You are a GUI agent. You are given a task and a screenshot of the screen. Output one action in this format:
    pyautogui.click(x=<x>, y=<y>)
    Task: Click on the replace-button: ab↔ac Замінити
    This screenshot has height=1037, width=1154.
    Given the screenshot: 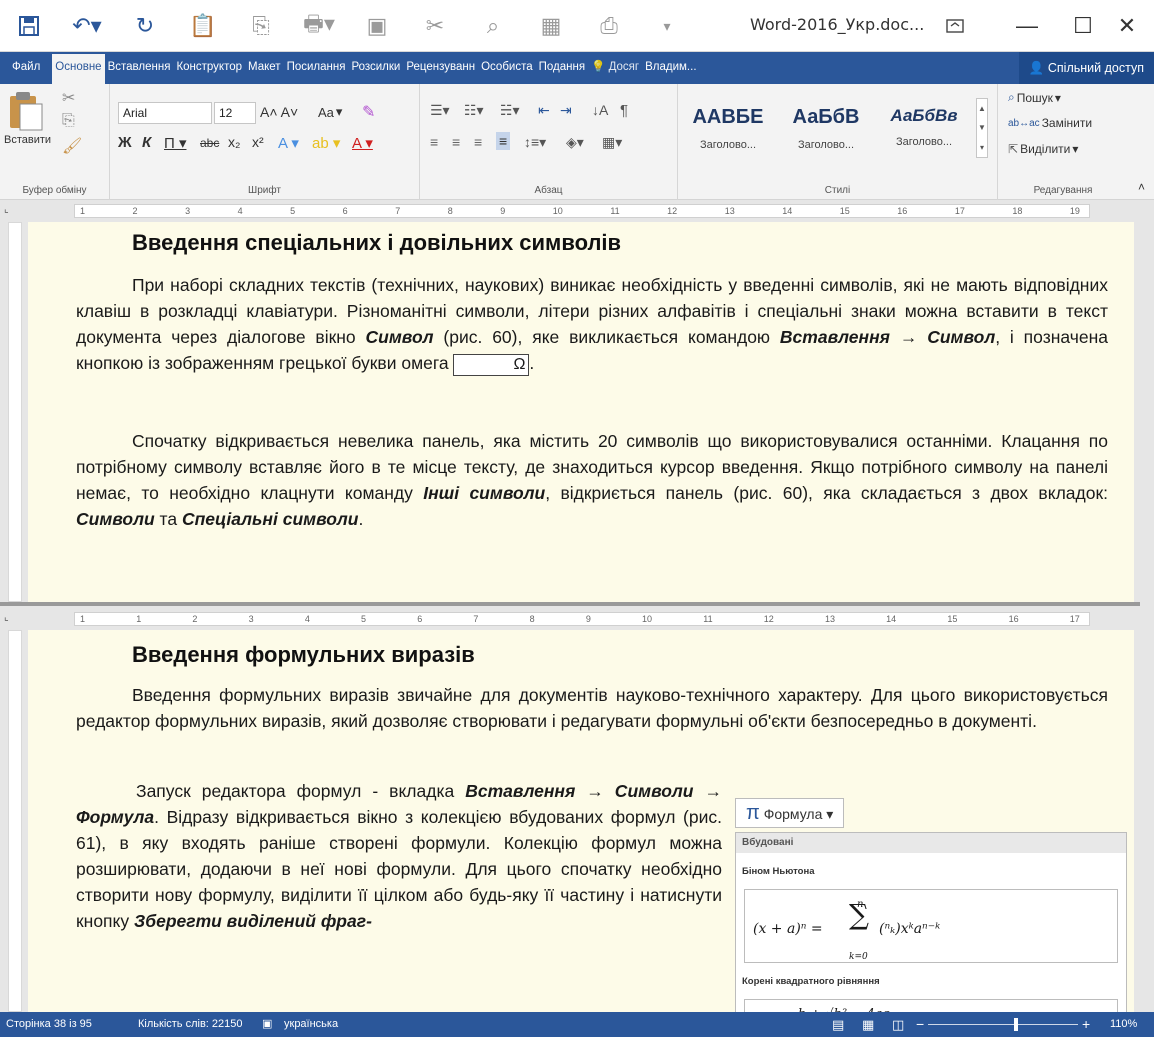 What is the action you would take?
    pyautogui.click(x=1050, y=123)
    